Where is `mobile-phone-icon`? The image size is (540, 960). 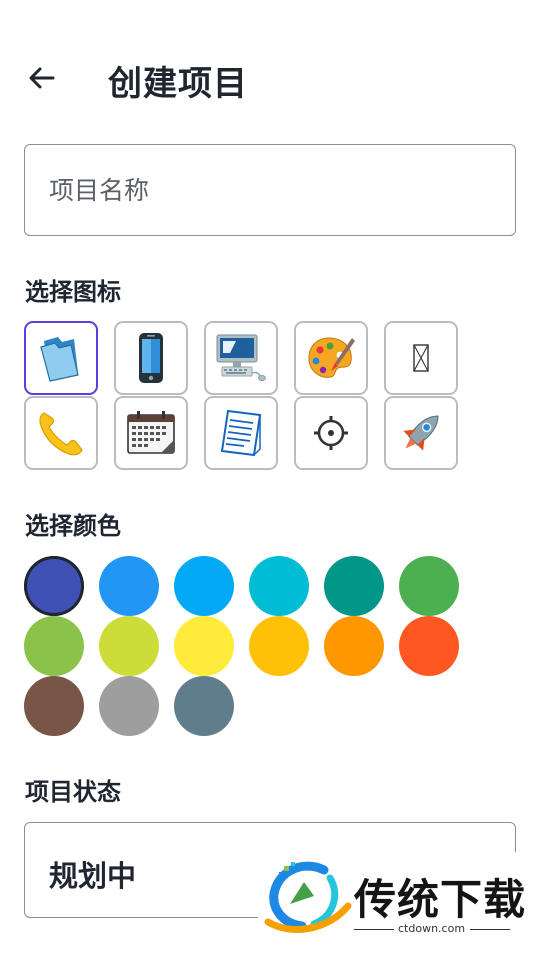 mobile-phone-icon is located at coordinates (151, 358).